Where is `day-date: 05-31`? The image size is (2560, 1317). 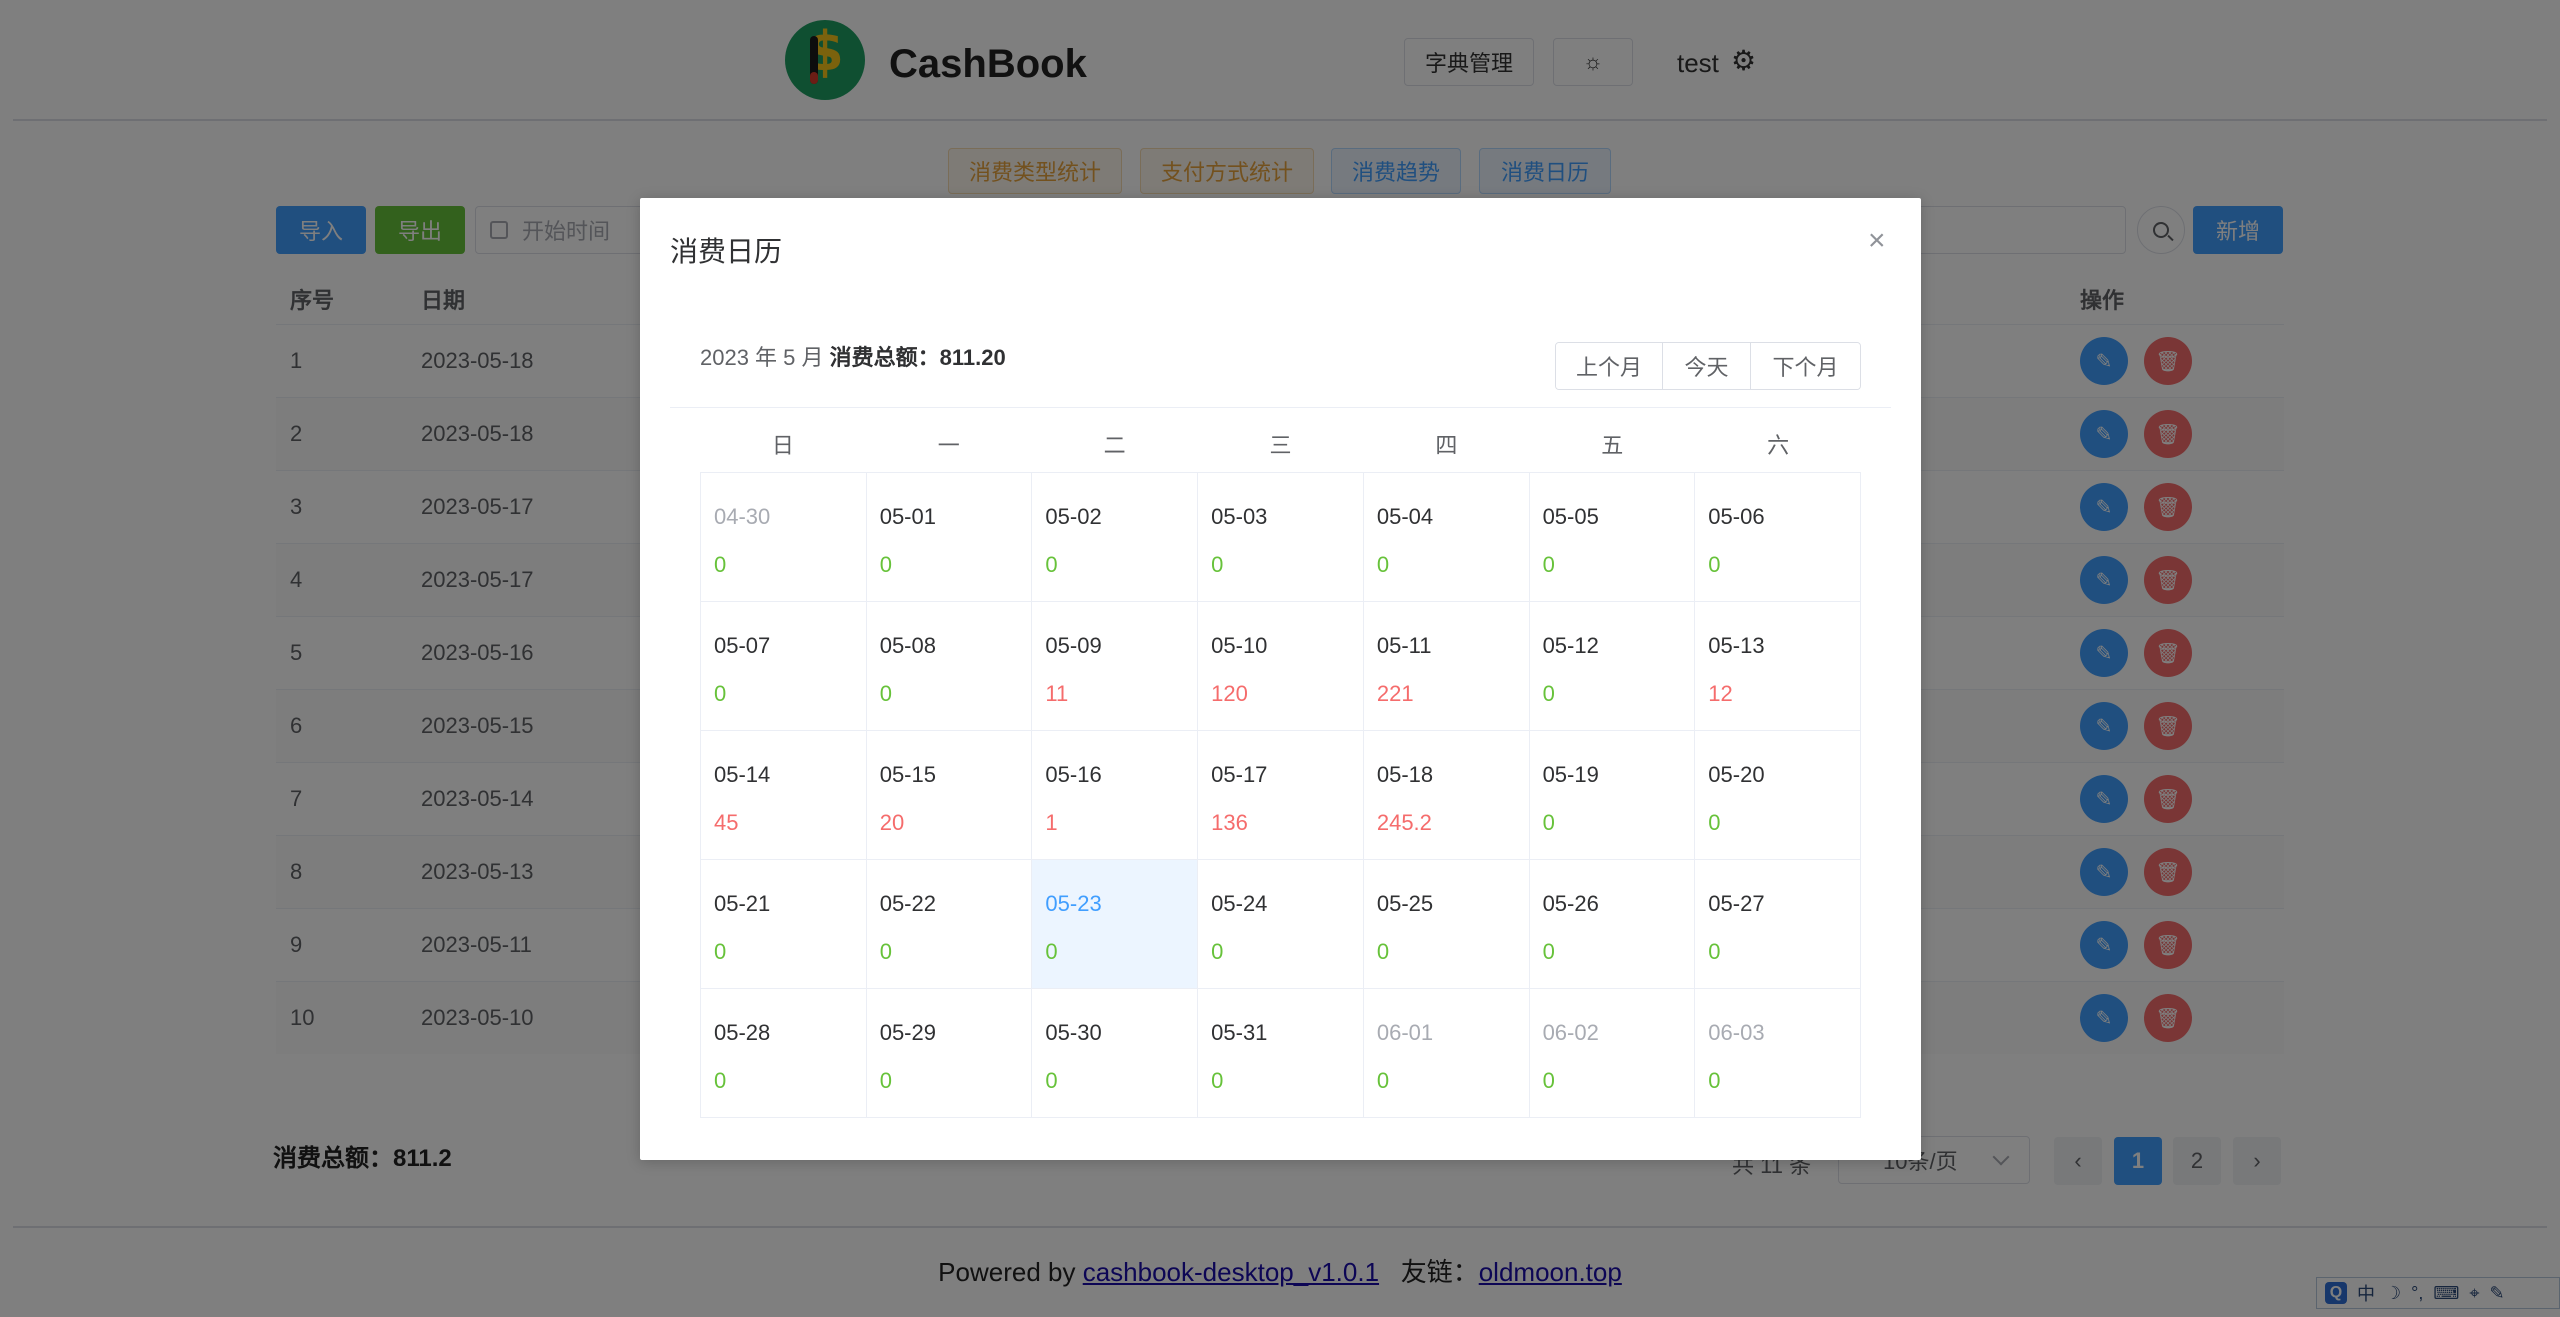
day-date: 05-31 is located at coordinates (1239, 1032).